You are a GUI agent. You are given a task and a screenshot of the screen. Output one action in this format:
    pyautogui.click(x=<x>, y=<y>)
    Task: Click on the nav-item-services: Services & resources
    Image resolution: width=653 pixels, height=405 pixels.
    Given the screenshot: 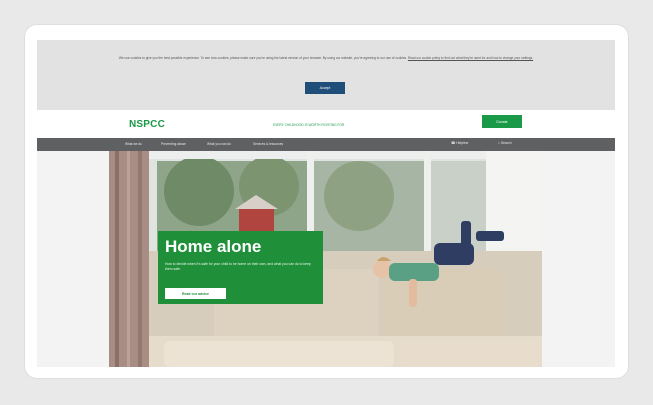 What is the action you would take?
    pyautogui.click(x=268, y=144)
    